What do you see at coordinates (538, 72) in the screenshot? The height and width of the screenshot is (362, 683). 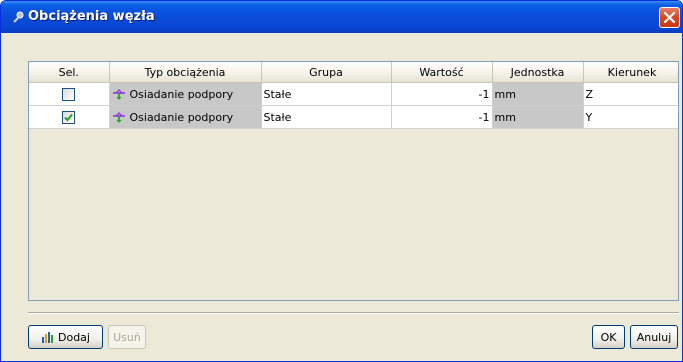 I see `column-header-unit: Jednostka` at bounding box center [538, 72].